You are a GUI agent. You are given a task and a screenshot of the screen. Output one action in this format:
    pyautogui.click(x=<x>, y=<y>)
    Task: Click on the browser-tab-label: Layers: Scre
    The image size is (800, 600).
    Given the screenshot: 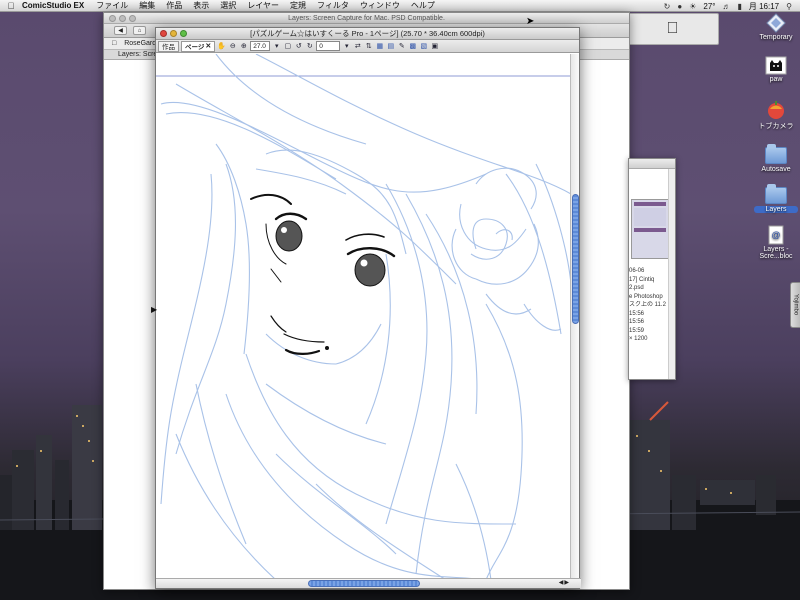 What is the action you would take?
    pyautogui.click(x=138, y=54)
    